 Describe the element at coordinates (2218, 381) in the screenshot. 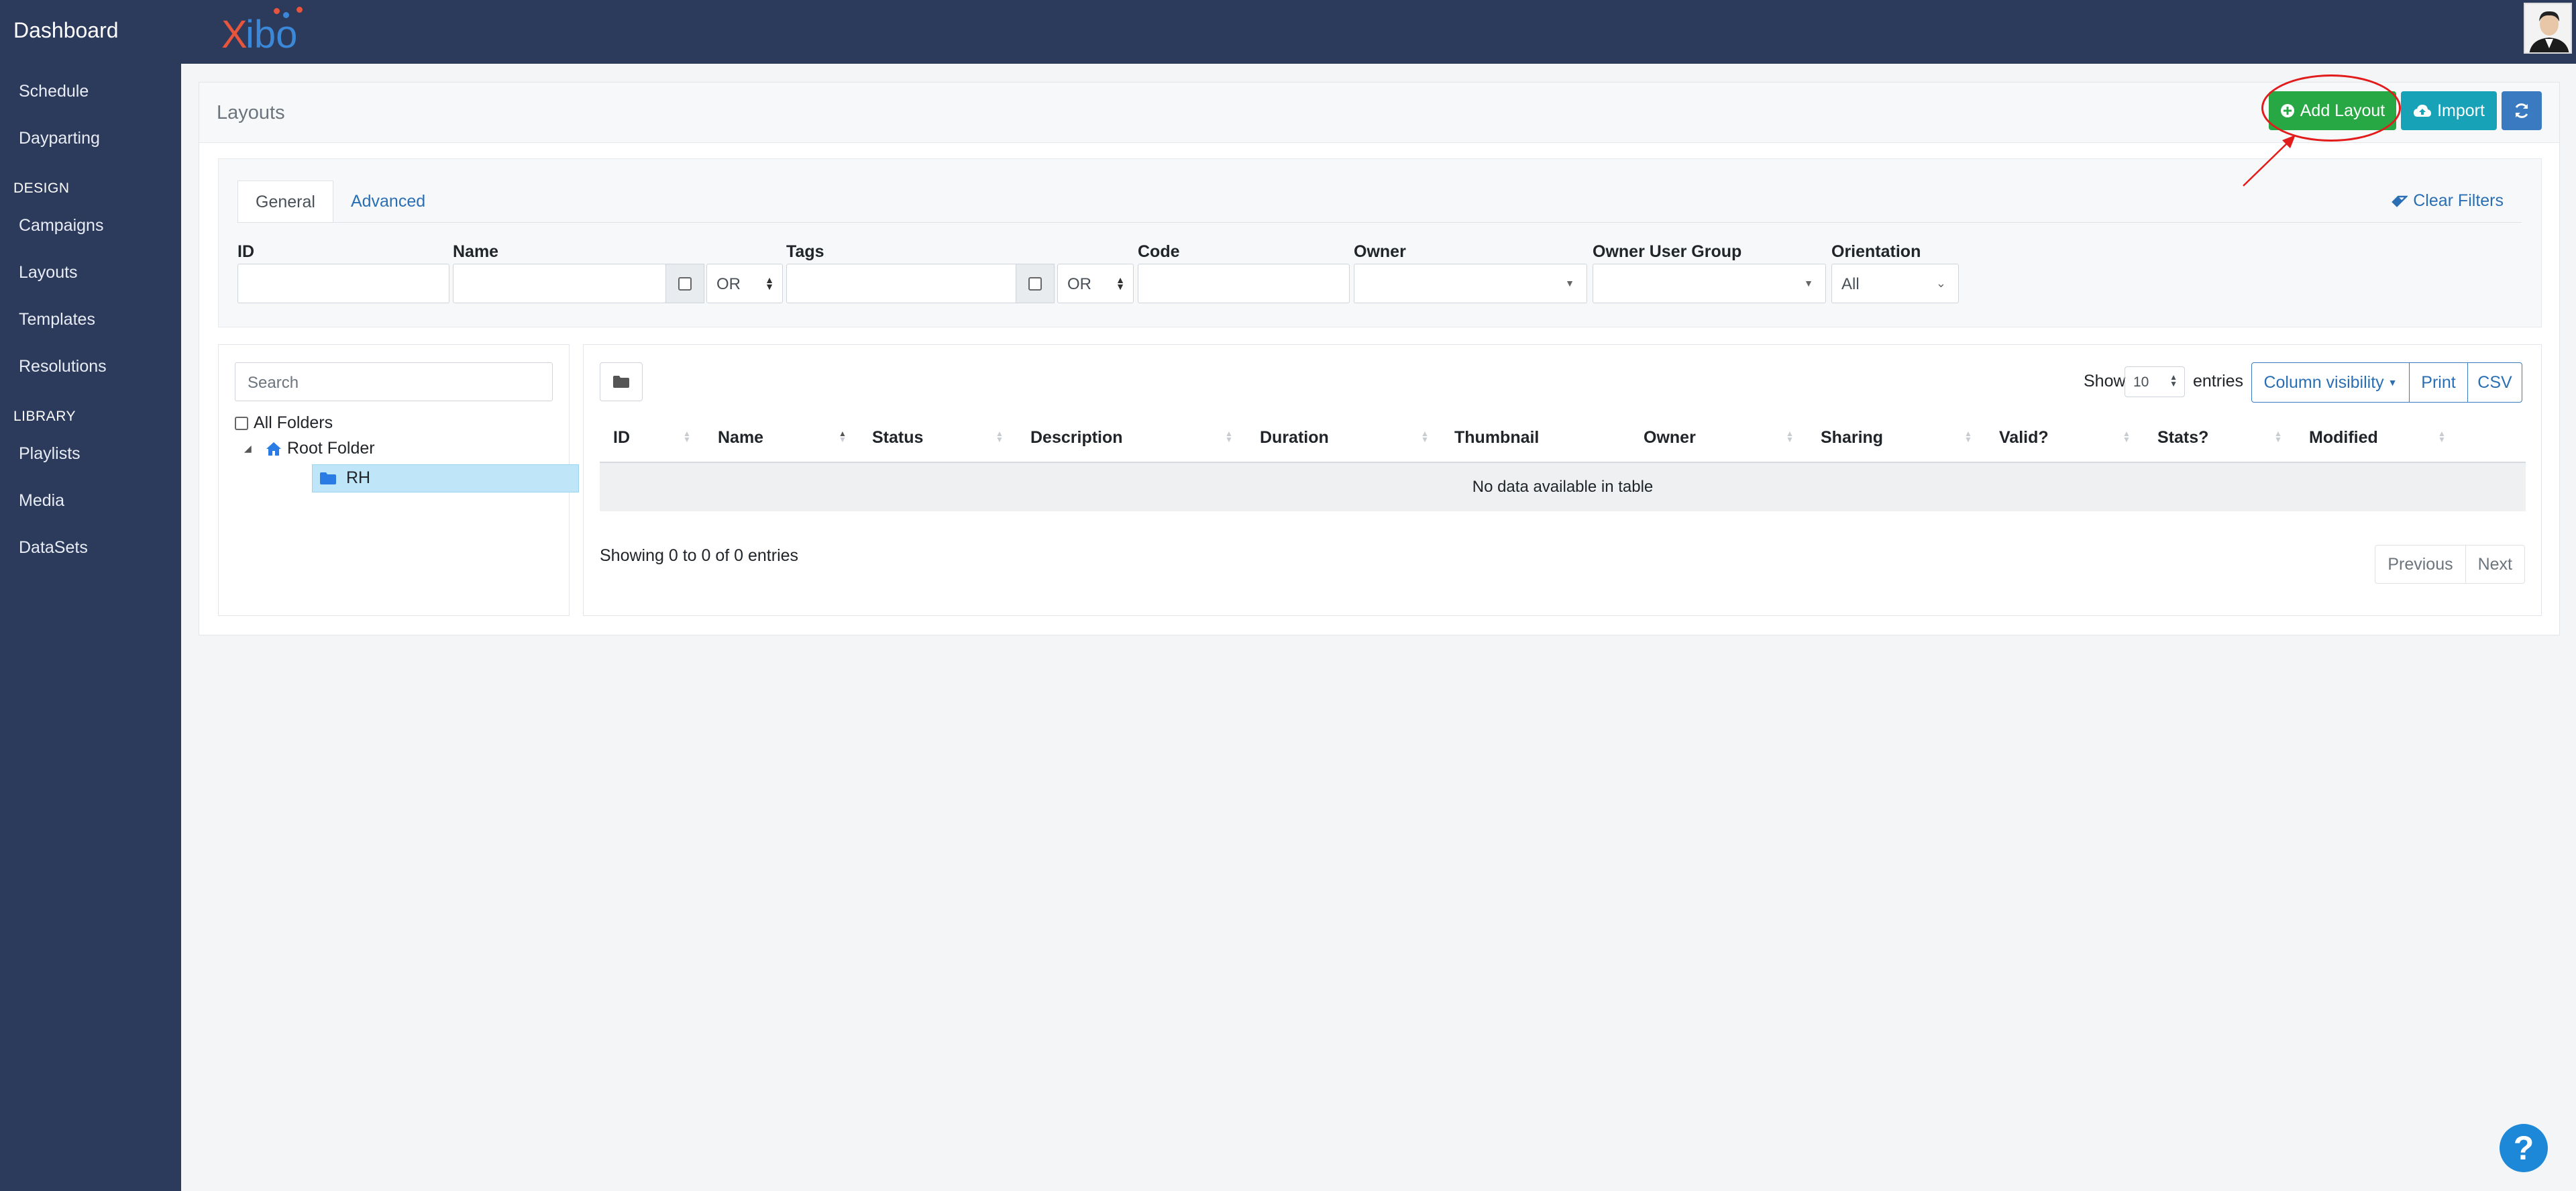

I see `entries-label: entries` at that location.